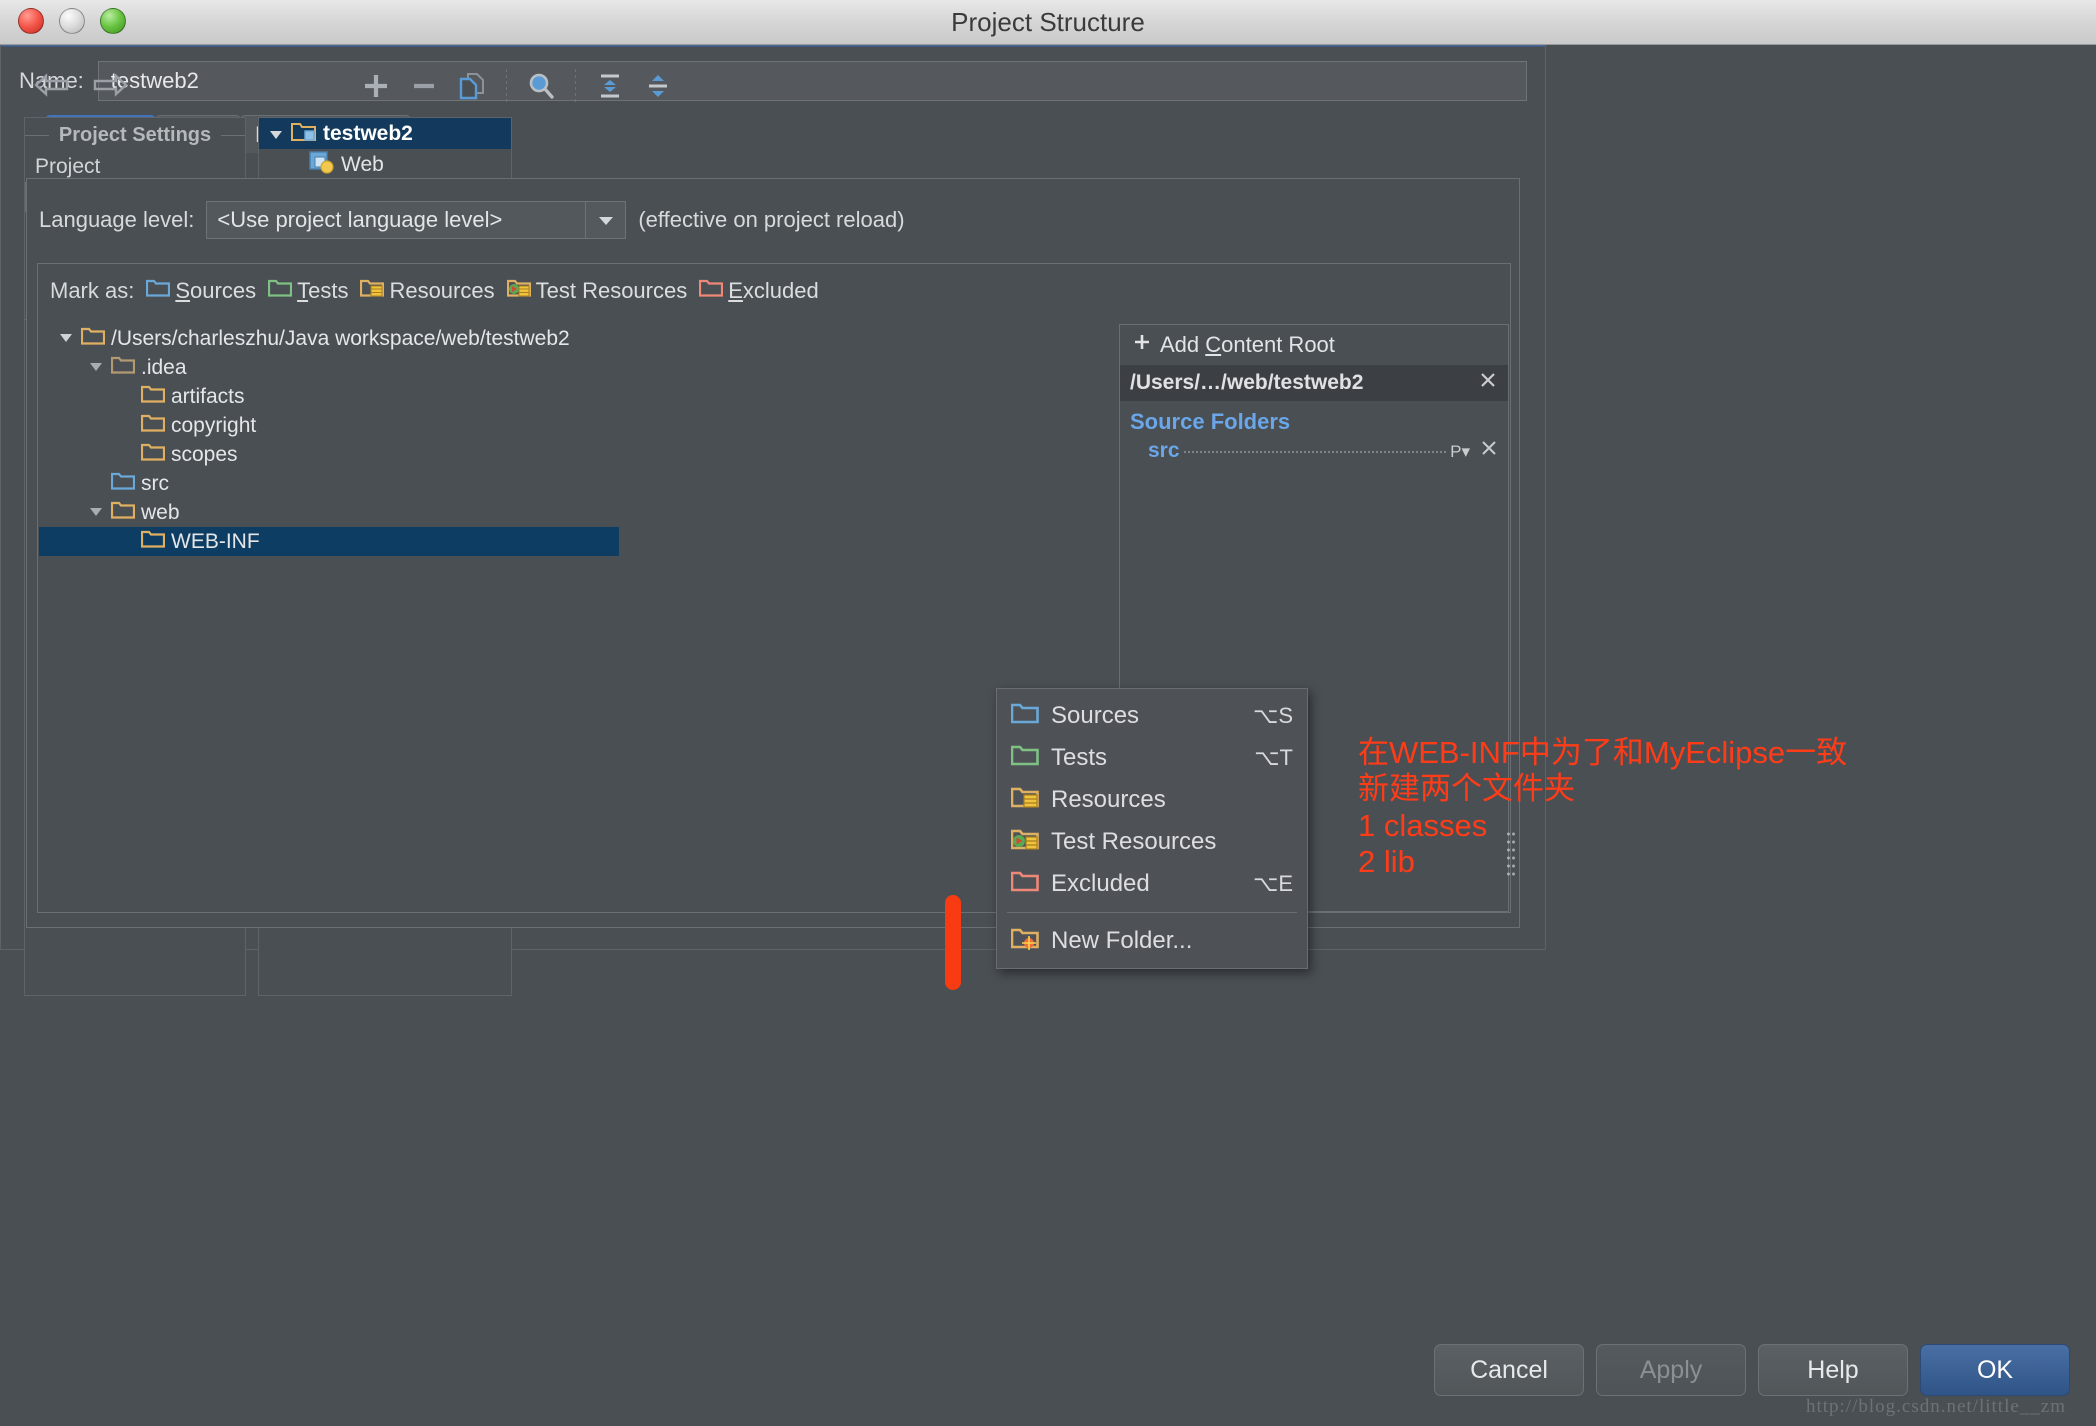 Image resolution: width=2096 pixels, height=1426 pixels. Describe the element at coordinates (469, 396) in the screenshot. I see `tree-row-artifacts: artifacts` at that location.